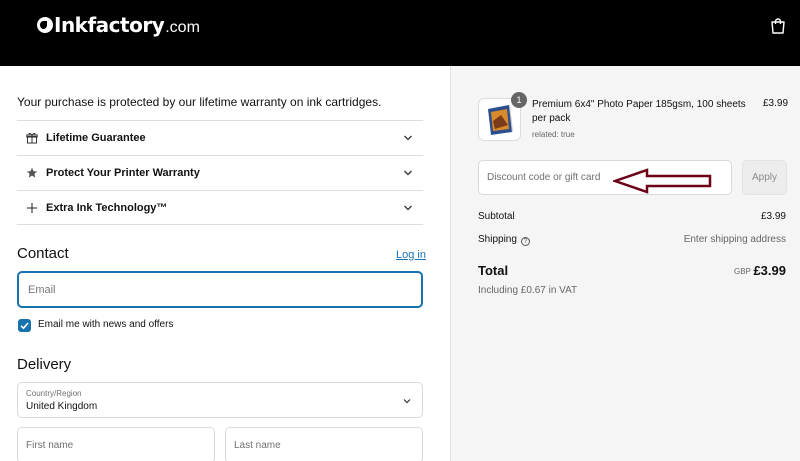  What do you see at coordinates (182, 27) in the screenshot?
I see `logo-tld: .com` at bounding box center [182, 27].